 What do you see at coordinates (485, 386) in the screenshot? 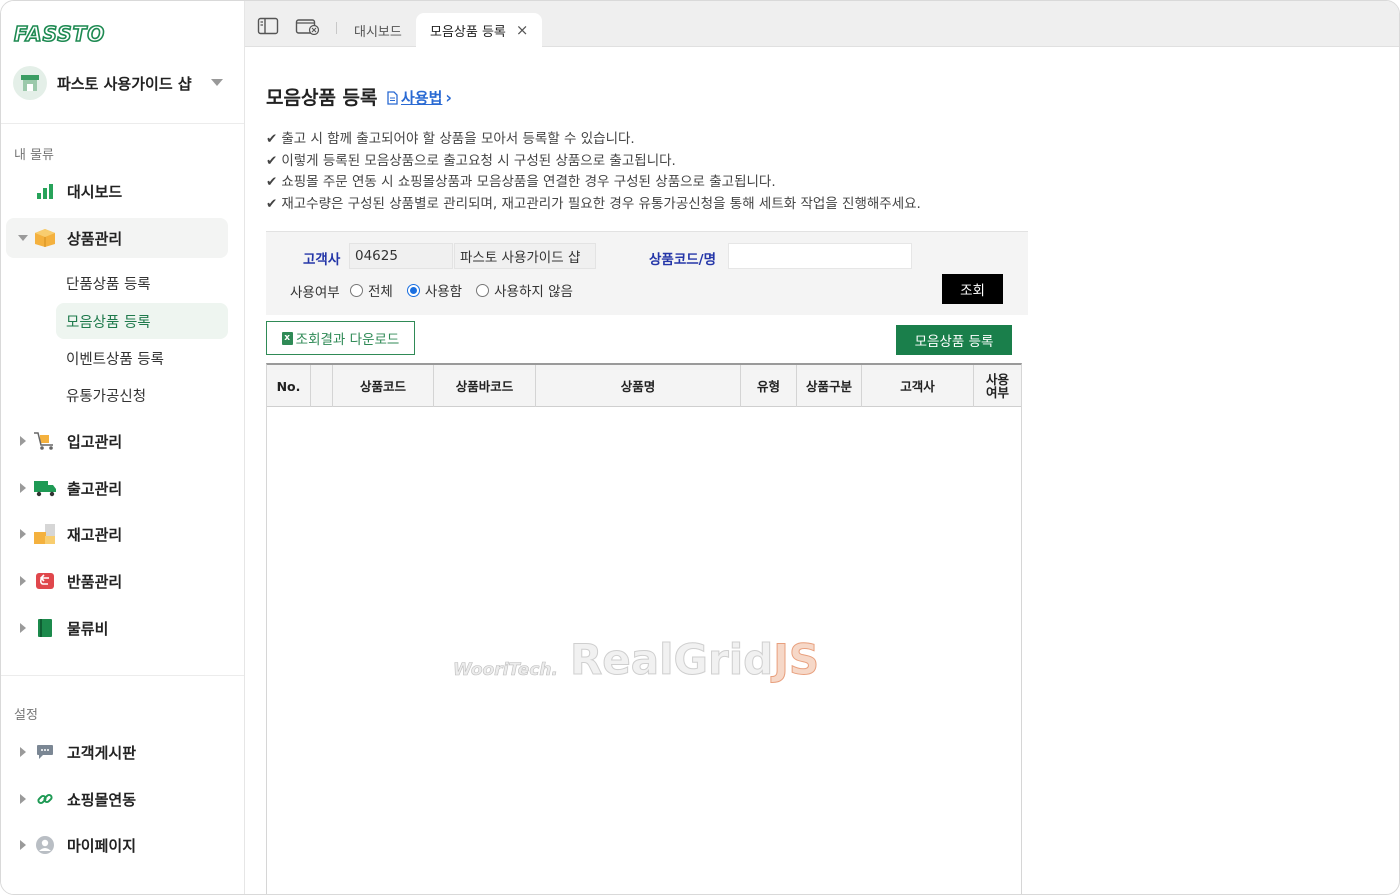
I see `column-header: 상품바코드` at bounding box center [485, 386].